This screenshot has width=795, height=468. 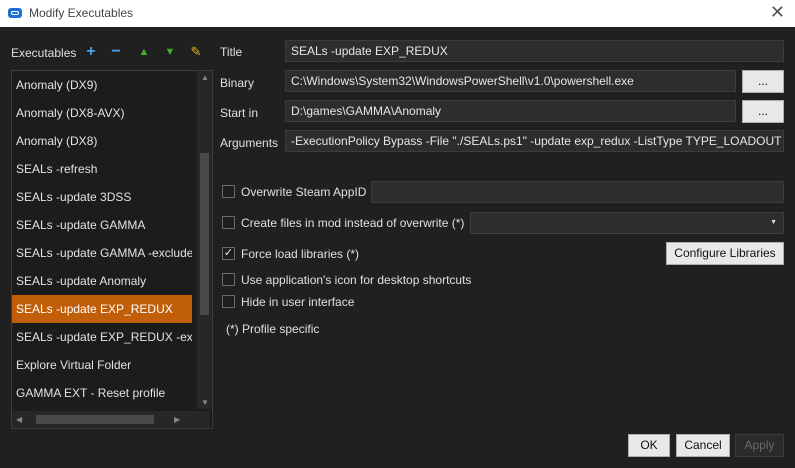 I want to click on hide-ui-label: Hide in user interface, so click(x=298, y=302).